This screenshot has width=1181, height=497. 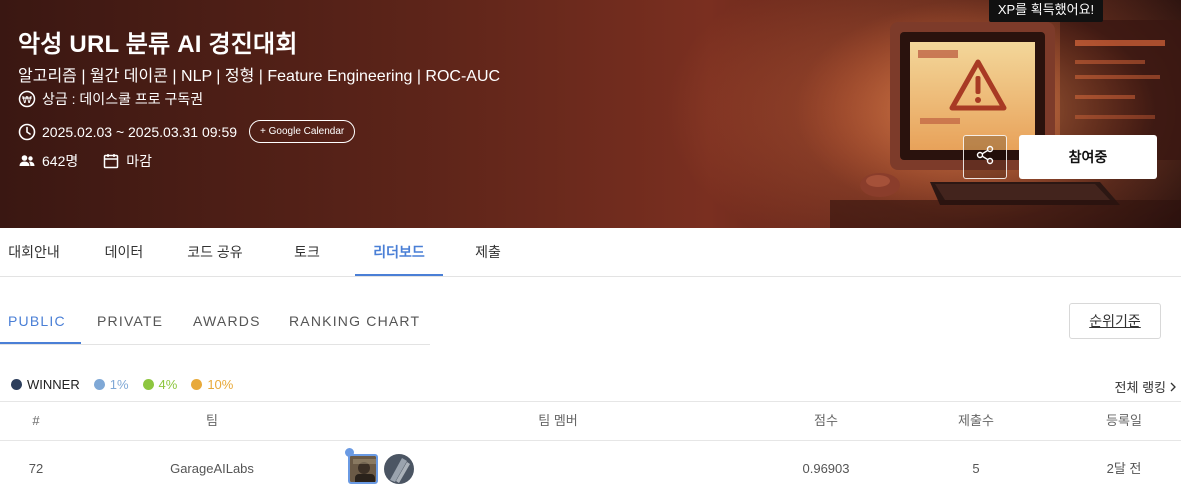 I want to click on clock-icon, so click(x=27, y=132).